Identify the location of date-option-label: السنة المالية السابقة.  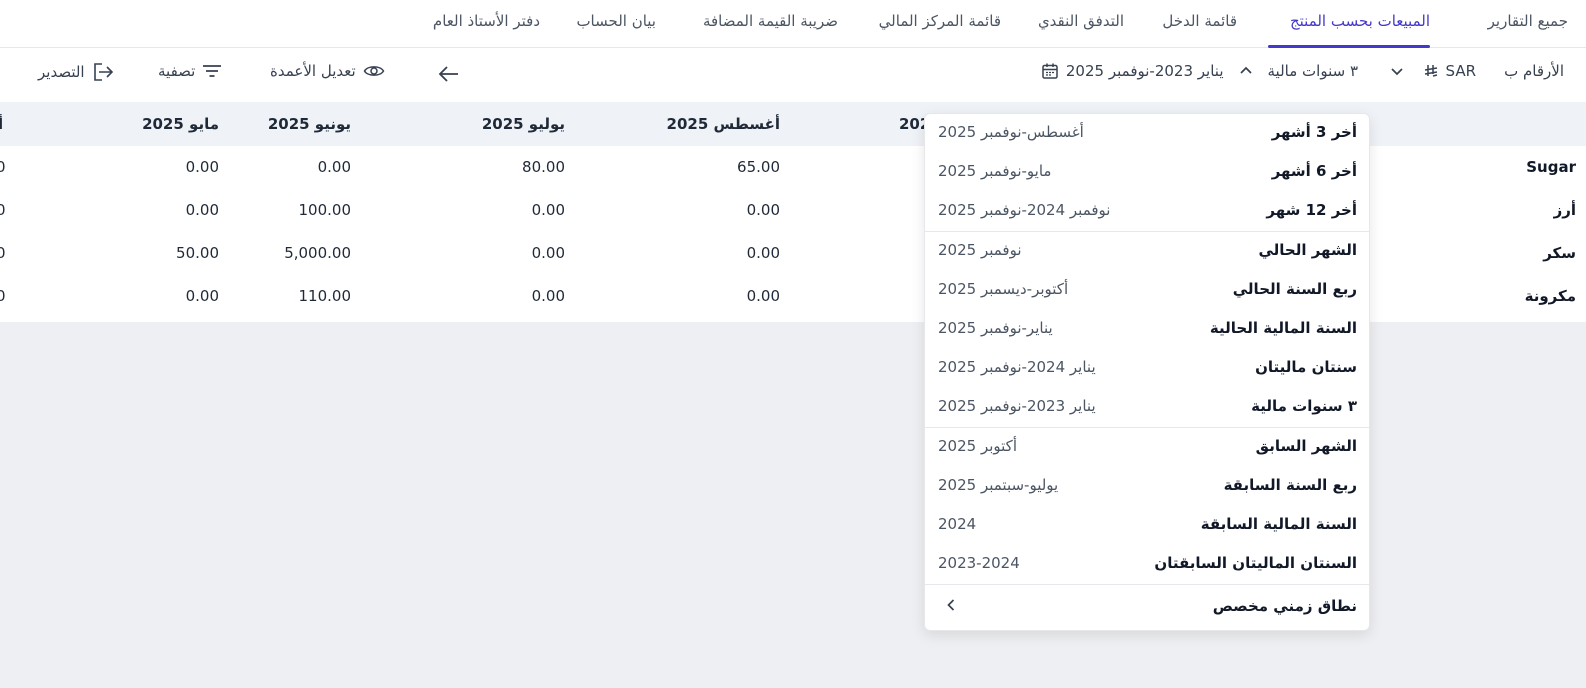
(1278, 524).